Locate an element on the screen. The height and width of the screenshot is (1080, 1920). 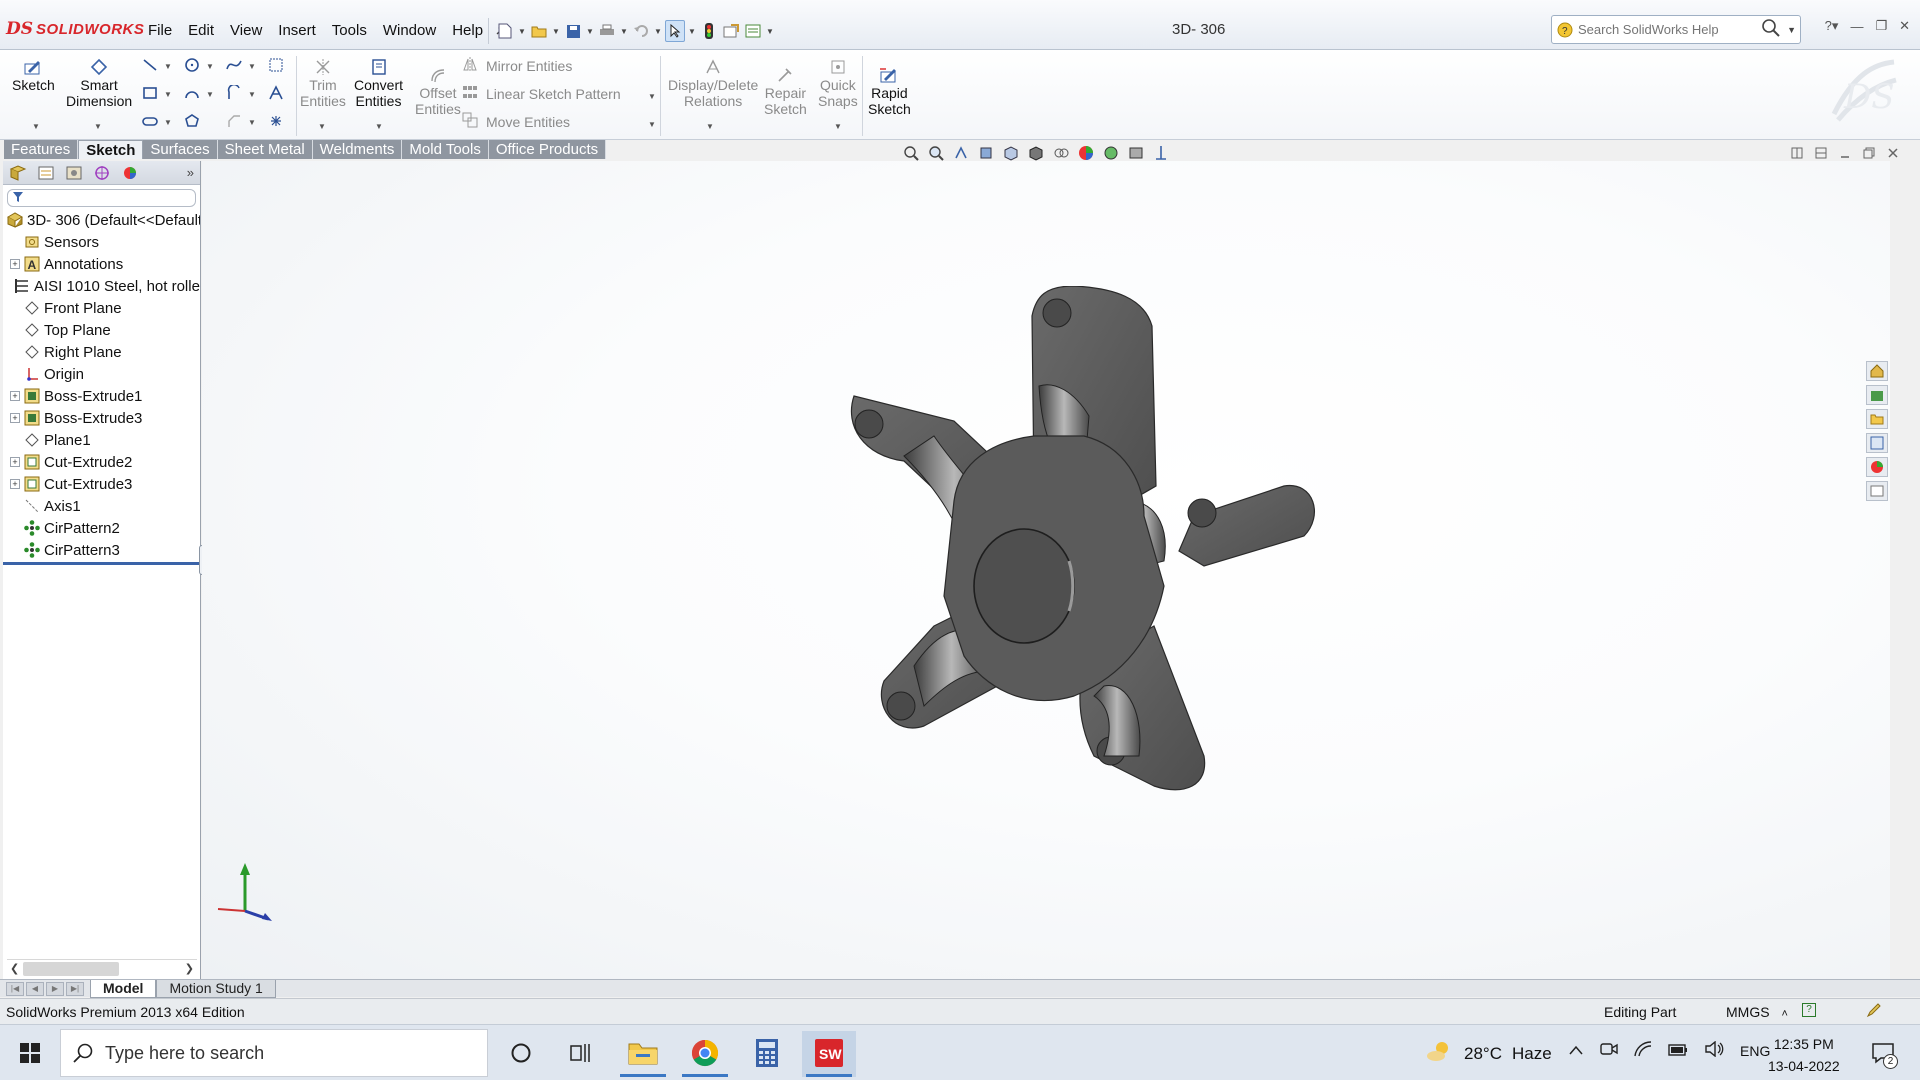
snaps-dropdown-icon: ▼ is located at coordinates (838, 126).